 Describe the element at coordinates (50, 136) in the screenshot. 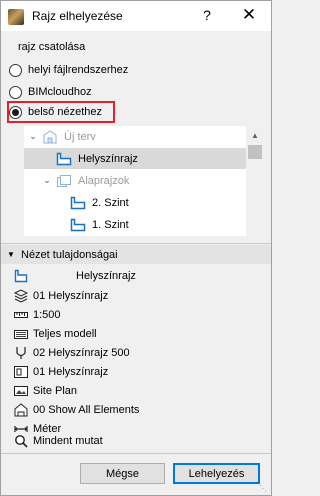

I see `project-folder-icon` at that location.